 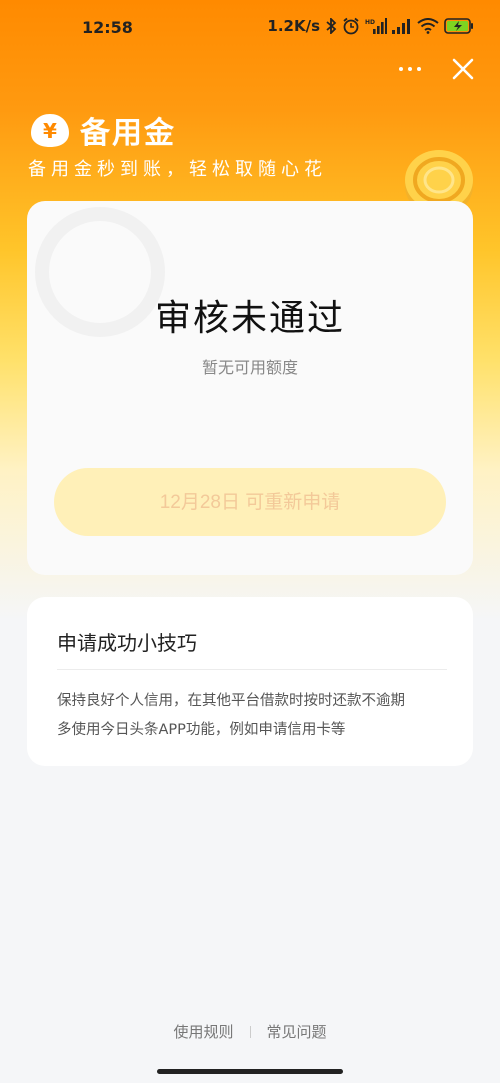 I want to click on more-options-button, so click(x=410, y=69).